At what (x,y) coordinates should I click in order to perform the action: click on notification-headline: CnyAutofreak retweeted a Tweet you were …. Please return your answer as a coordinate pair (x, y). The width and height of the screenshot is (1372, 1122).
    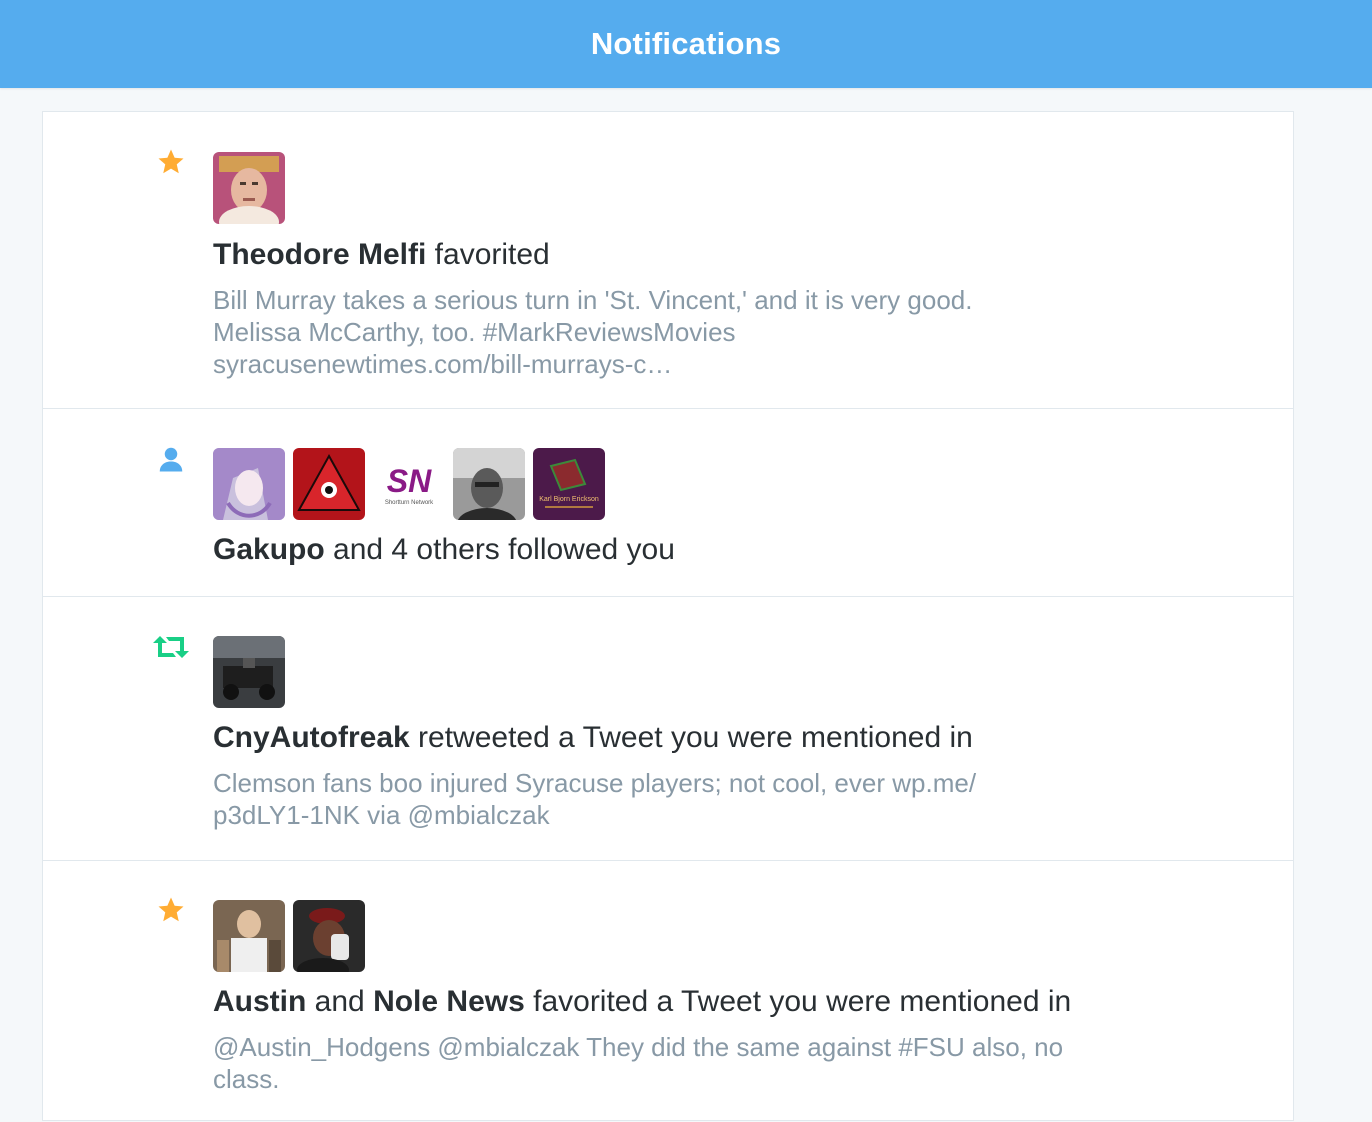
    Looking at the image, I should click on (593, 737).